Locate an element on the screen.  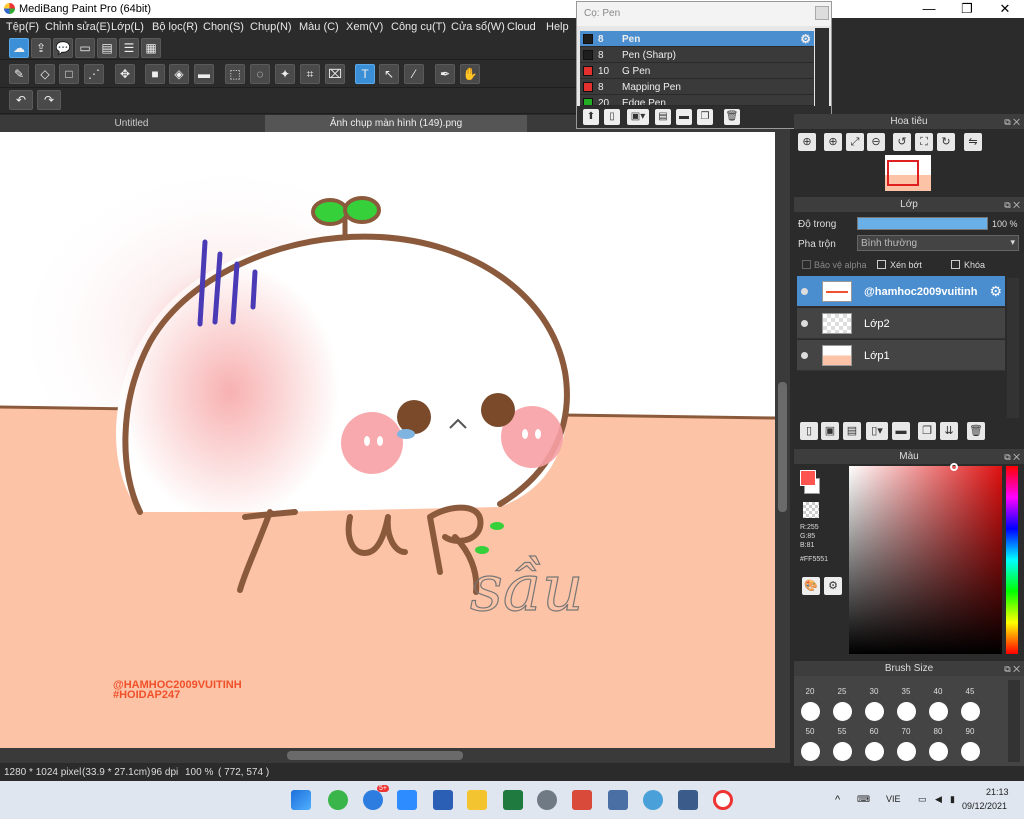
eraser-tool-icon: ◇ is located at coordinates (45, 74).